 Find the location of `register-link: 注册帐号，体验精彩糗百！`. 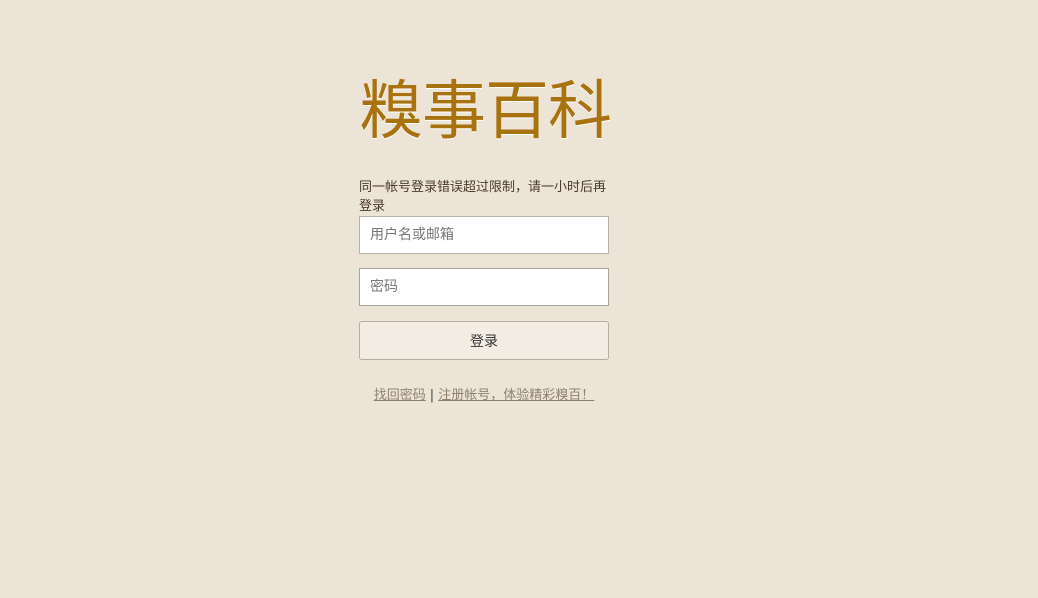

register-link: 注册帐号，体验精彩糗百！ is located at coordinates (516, 395).